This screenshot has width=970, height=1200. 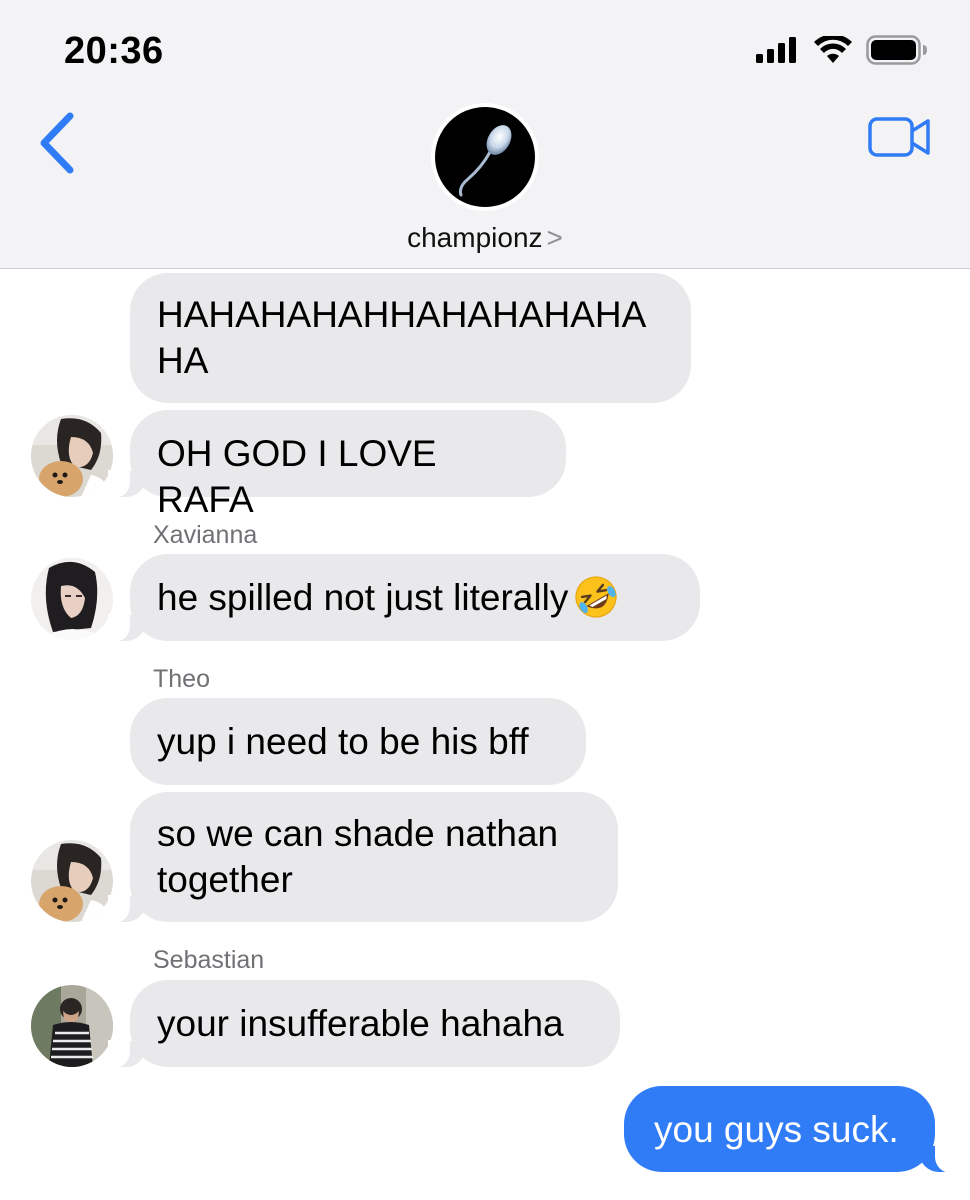 What do you see at coordinates (776, 50) in the screenshot?
I see `cellular-signal-icon` at bounding box center [776, 50].